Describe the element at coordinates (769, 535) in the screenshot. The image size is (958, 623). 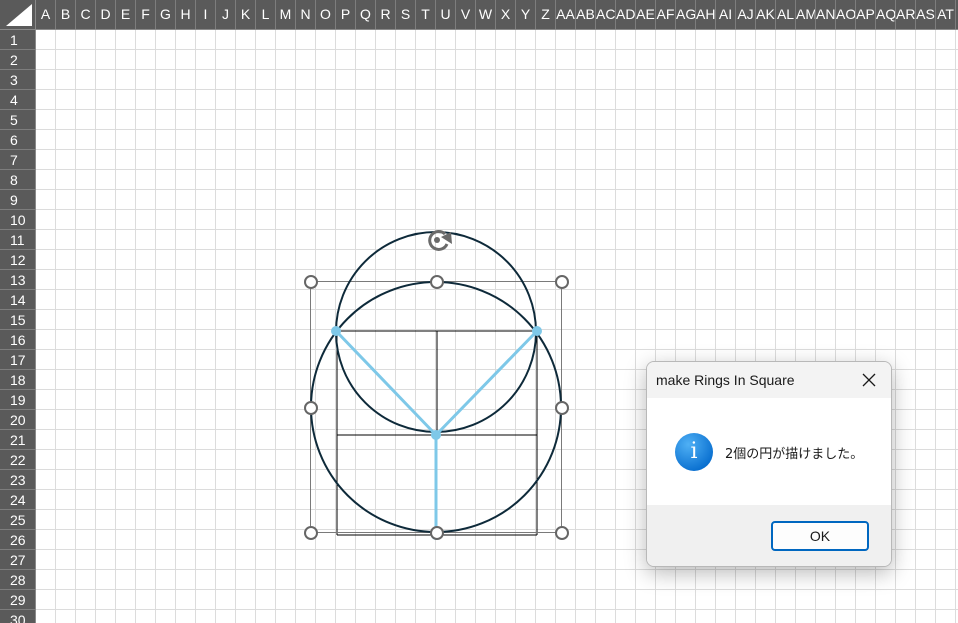
I see `dialog-footer: OK` at that location.